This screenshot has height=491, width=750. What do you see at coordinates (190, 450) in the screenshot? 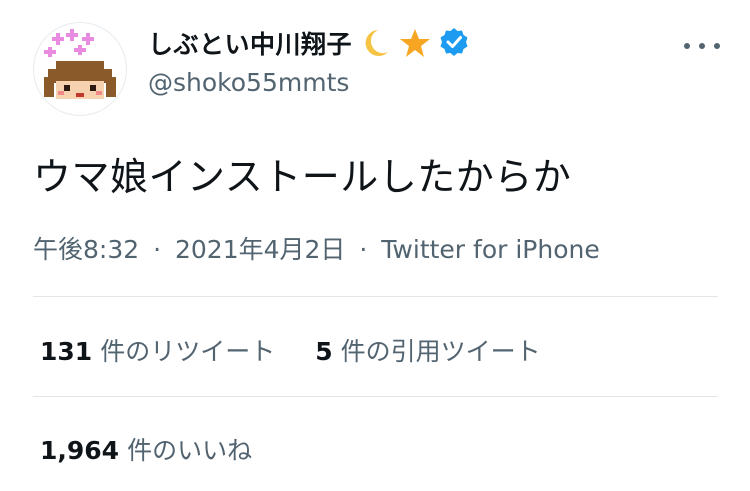
I see `likes-label: 件のいいね` at bounding box center [190, 450].